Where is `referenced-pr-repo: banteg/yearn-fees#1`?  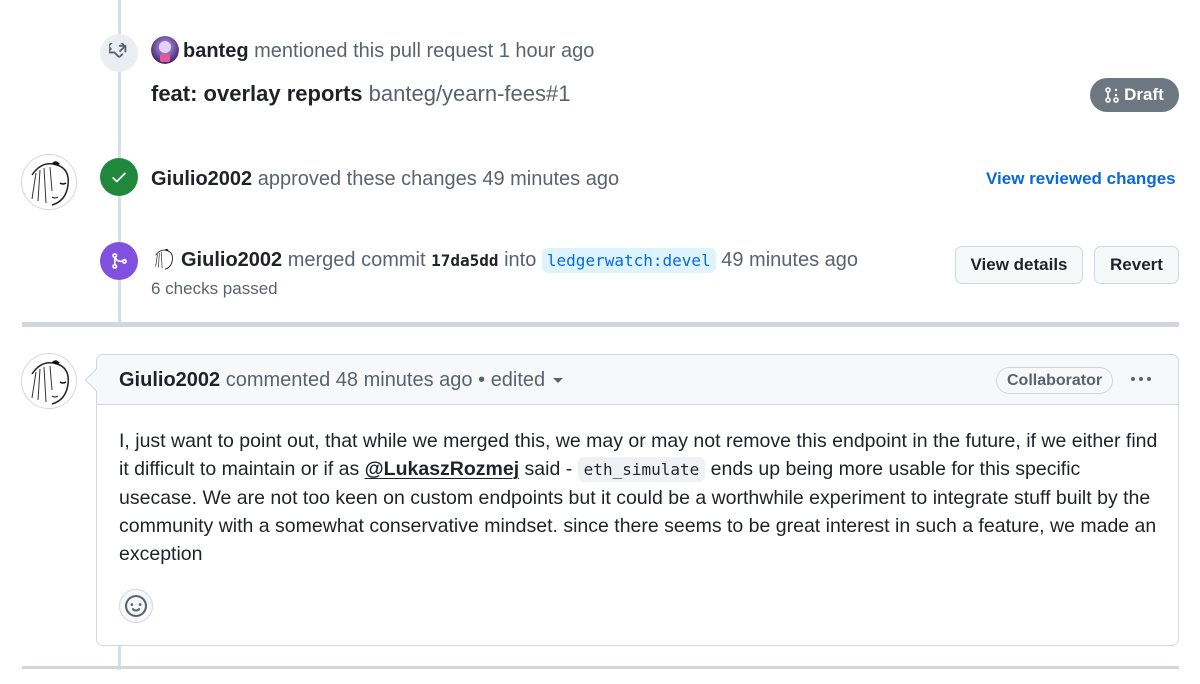 referenced-pr-repo: banteg/yearn-fees#1 is located at coordinates (470, 93).